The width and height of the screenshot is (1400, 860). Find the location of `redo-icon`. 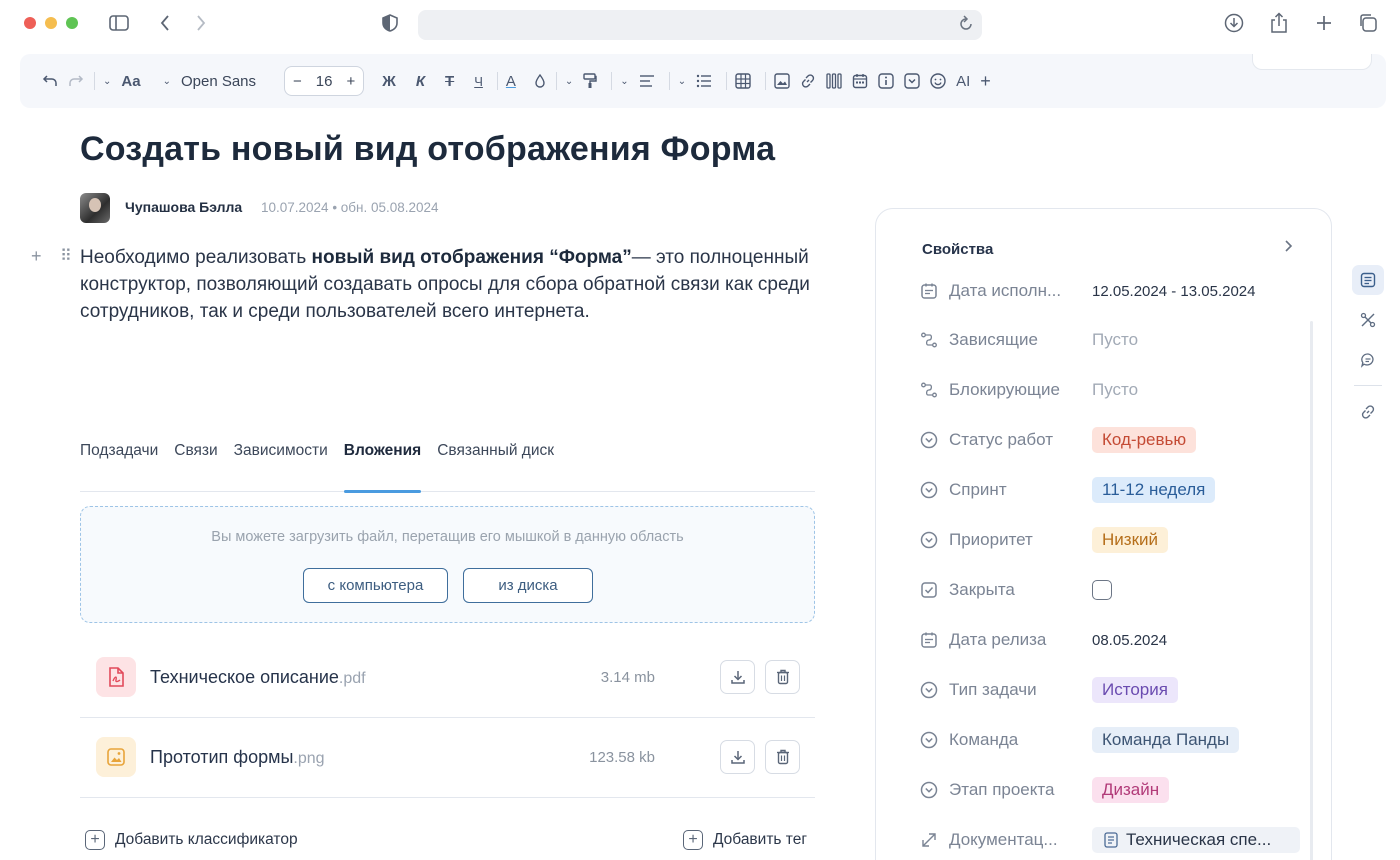

redo-icon is located at coordinates (76, 81).